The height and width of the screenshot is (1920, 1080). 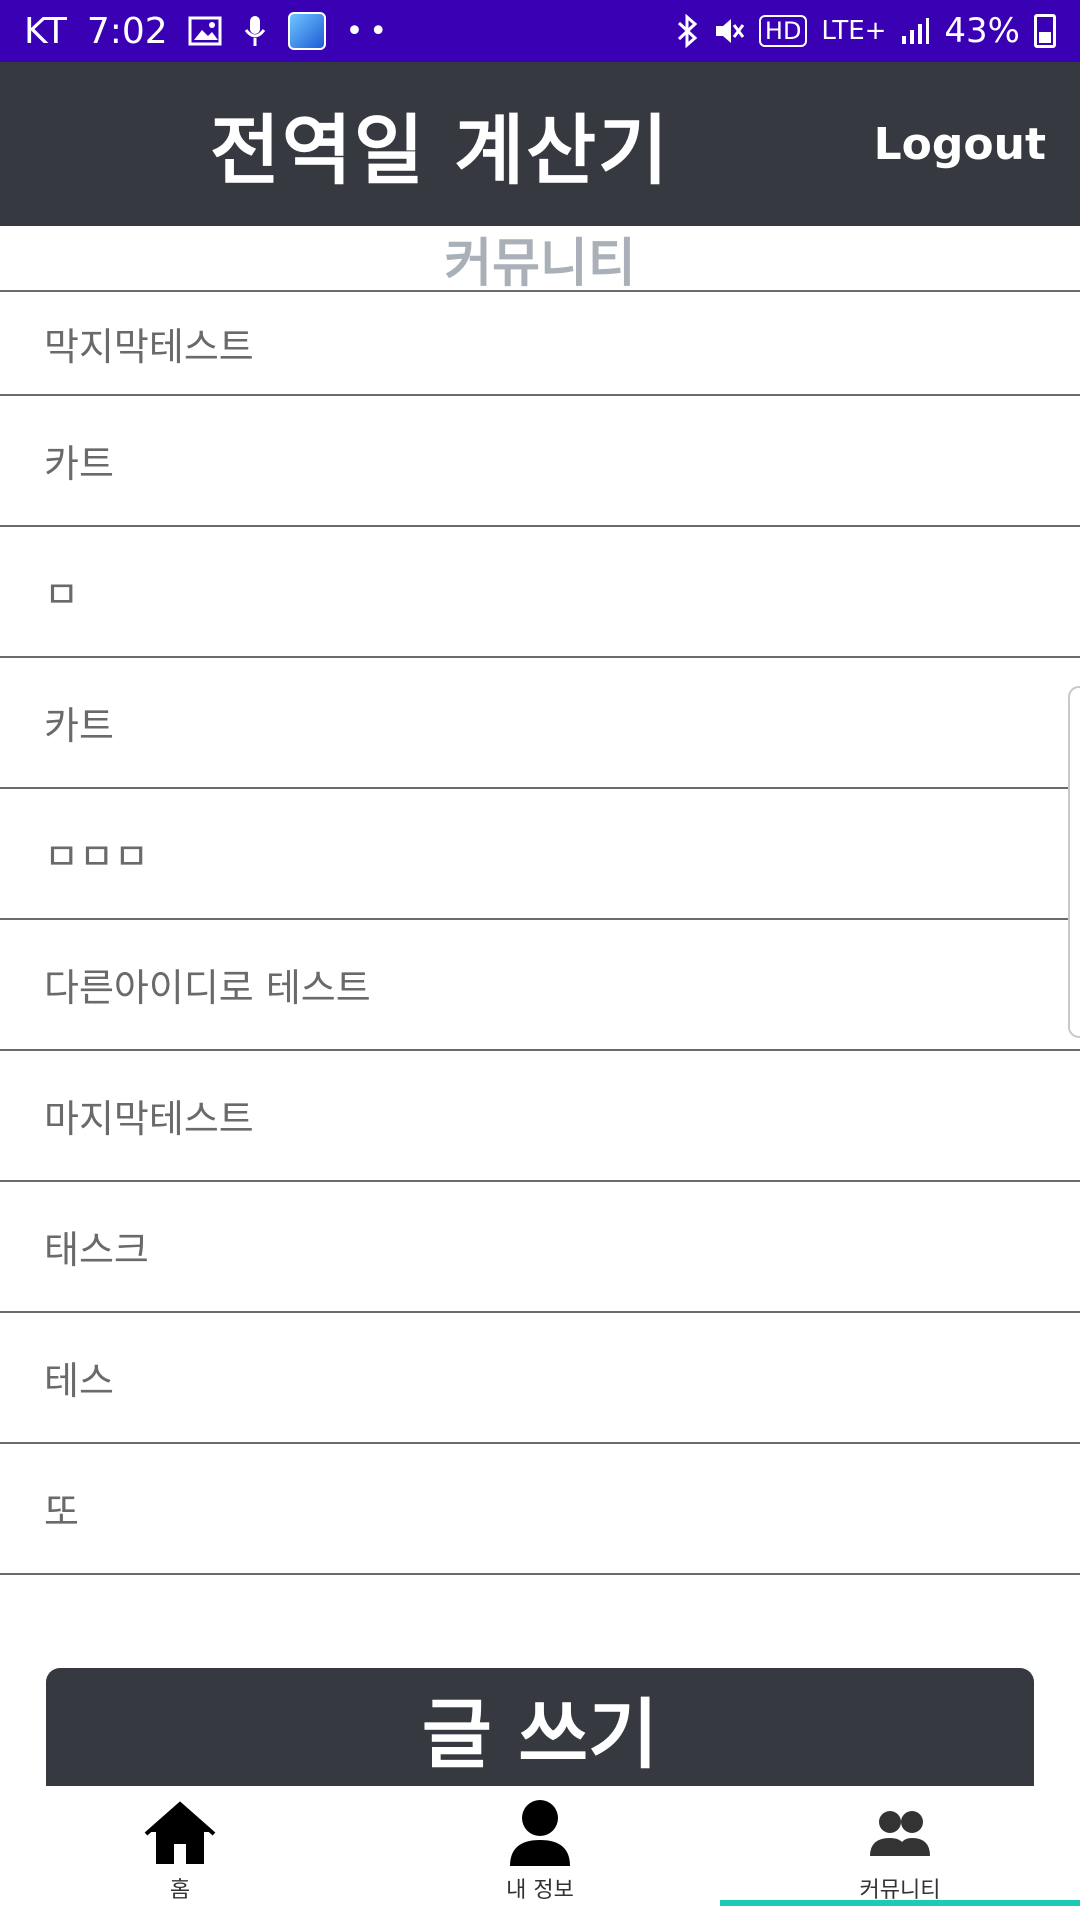 I want to click on bluetooth-icon, so click(x=687, y=31).